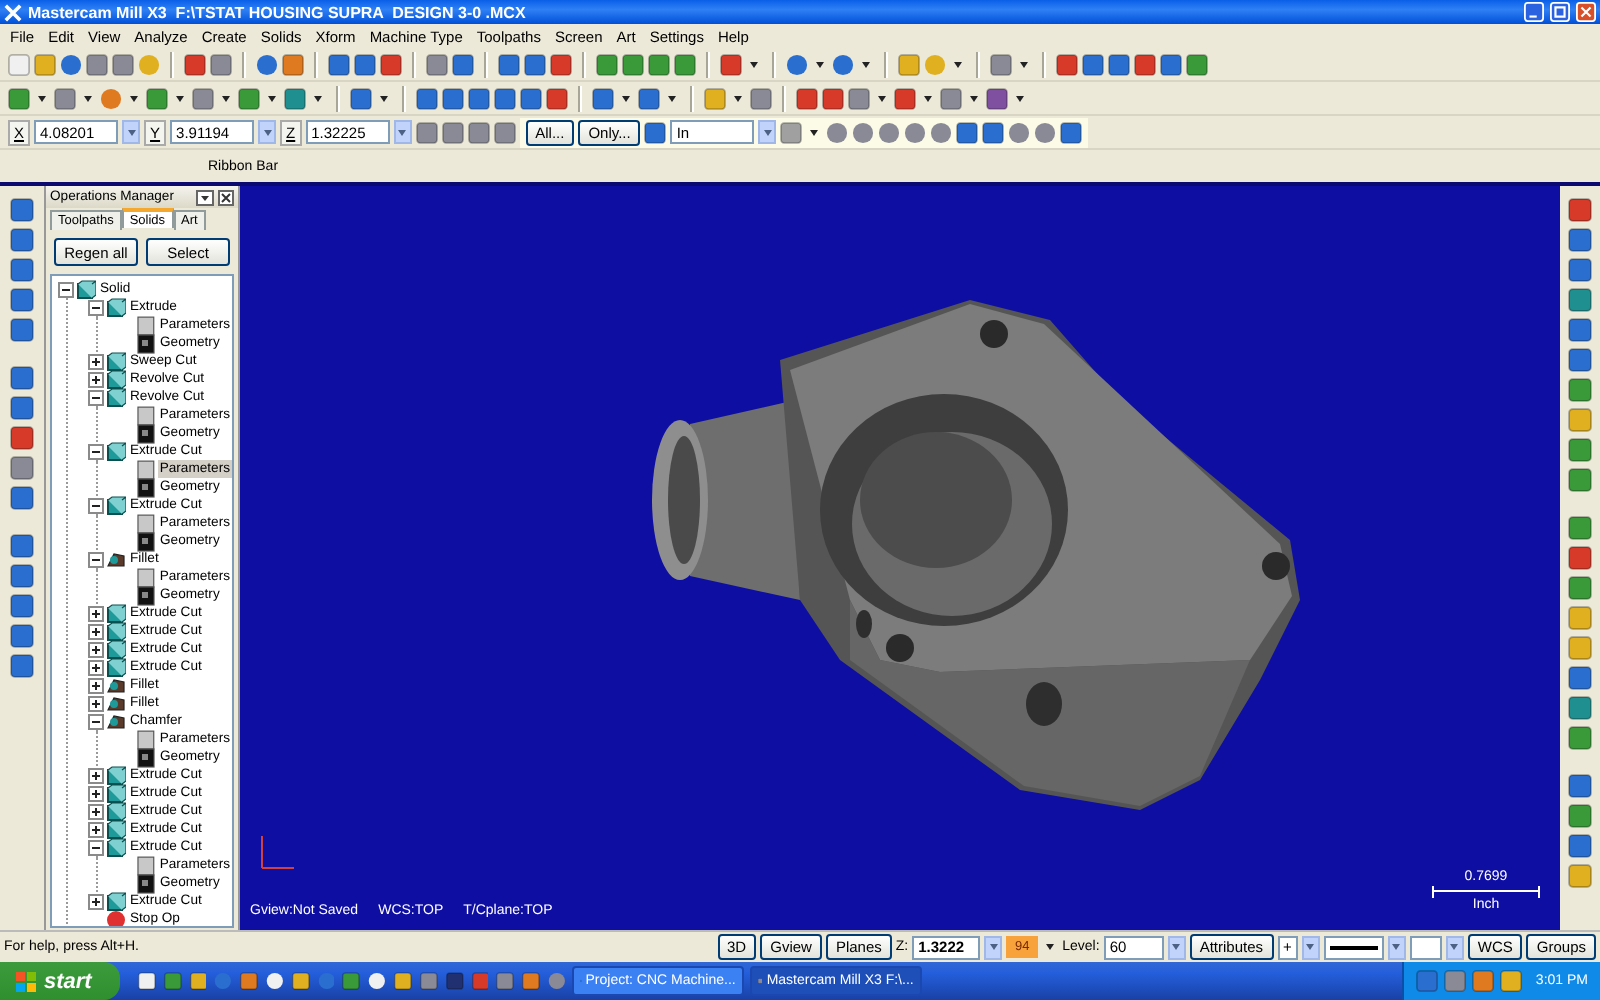 Image resolution: width=1600 pixels, height=1000 pixels. What do you see at coordinates (60, 981) in the screenshot?
I see `start-button: start` at bounding box center [60, 981].